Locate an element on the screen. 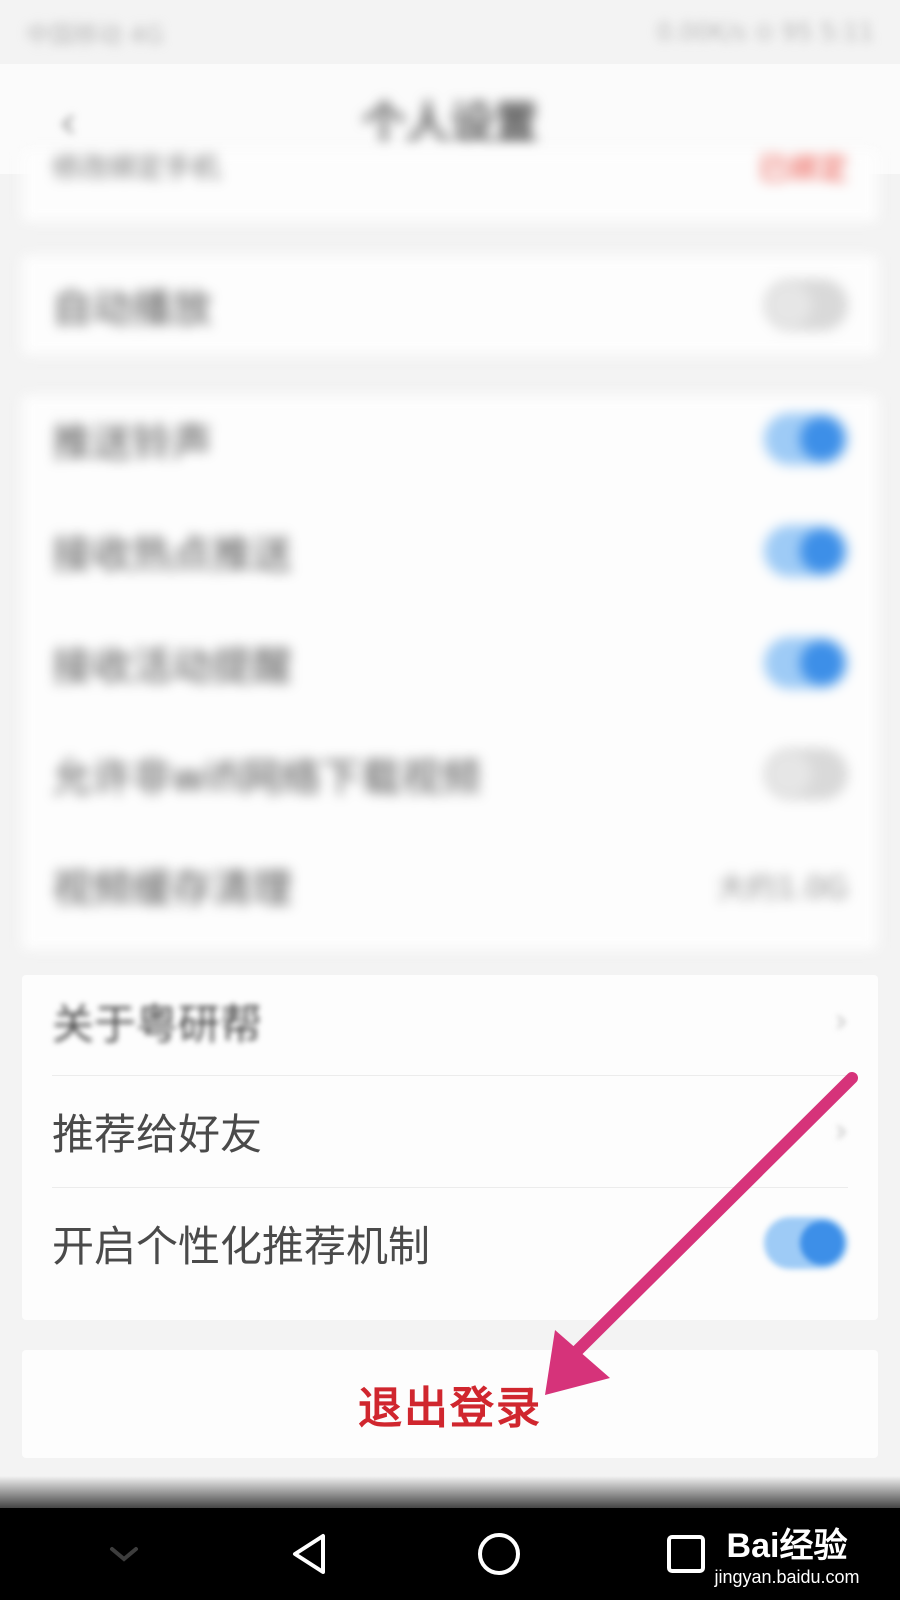 Image resolution: width=900 pixels, height=1600 pixels. bound-phone-value: 已绑定 is located at coordinates (803, 169).